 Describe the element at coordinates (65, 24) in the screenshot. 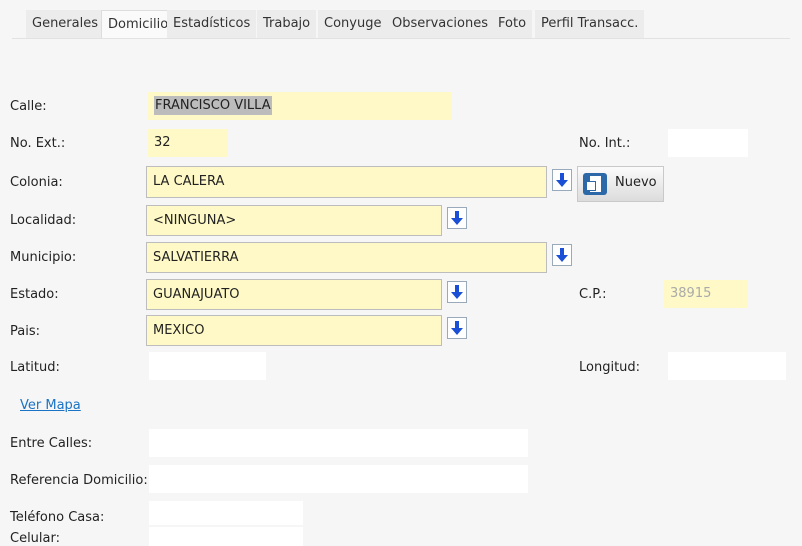

I see `tab-generales: Generales` at that location.